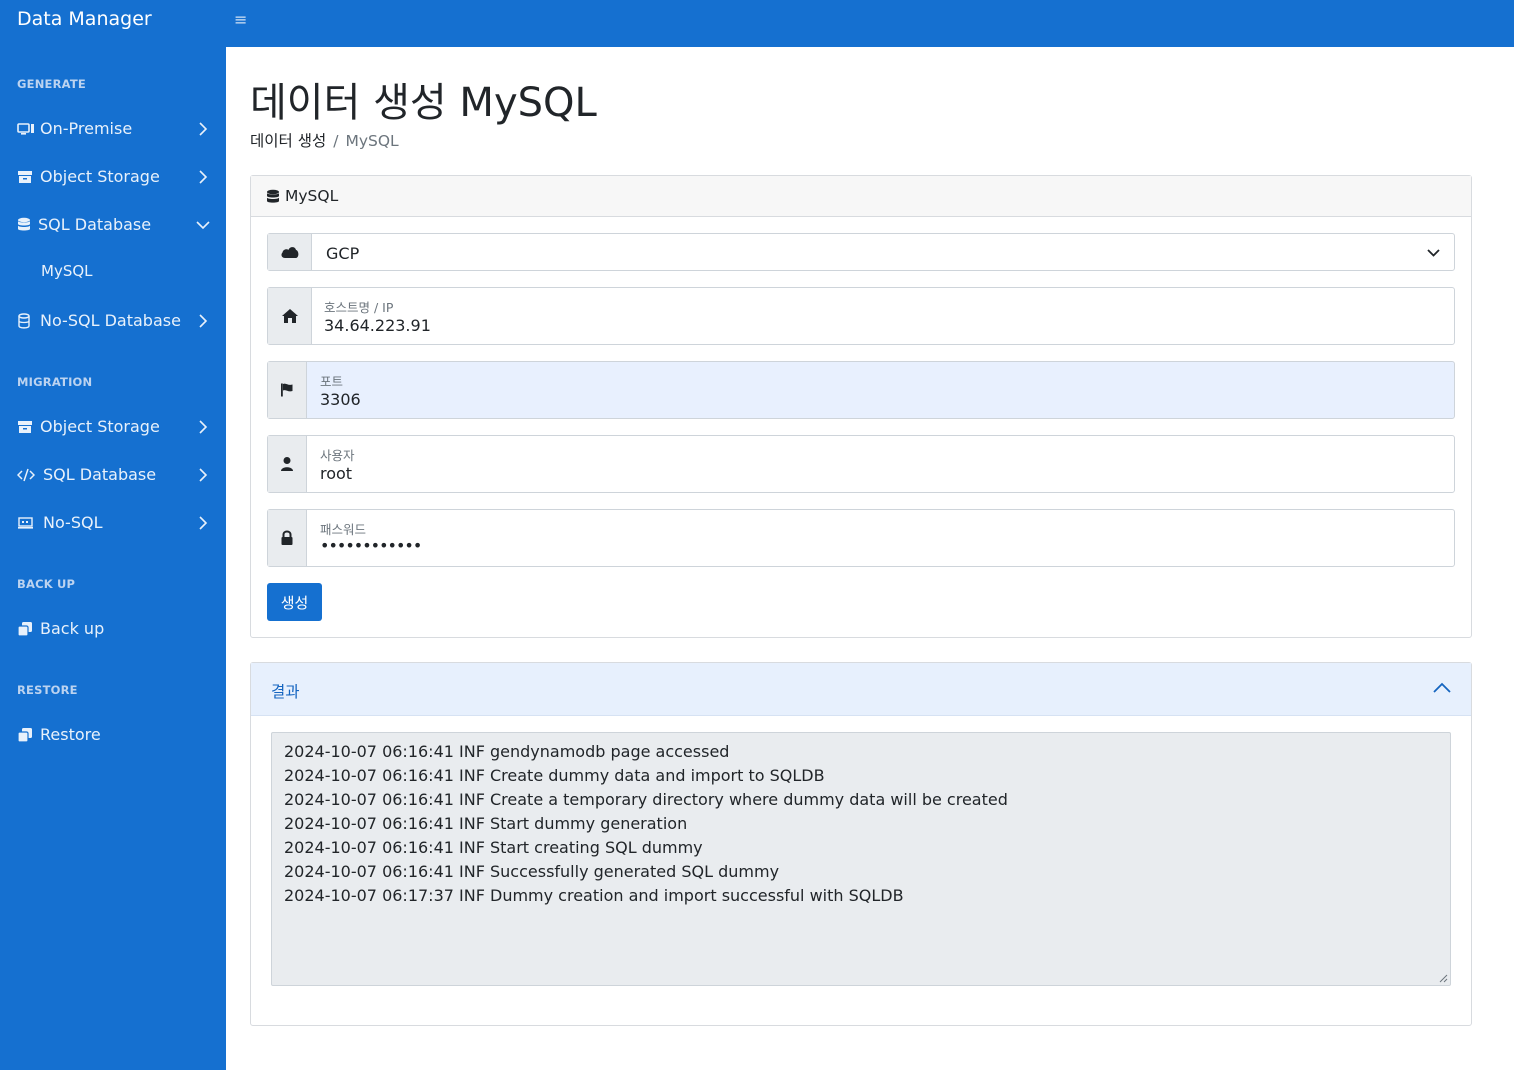 The width and height of the screenshot is (1514, 1070). I want to click on flag-icon, so click(287, 390).